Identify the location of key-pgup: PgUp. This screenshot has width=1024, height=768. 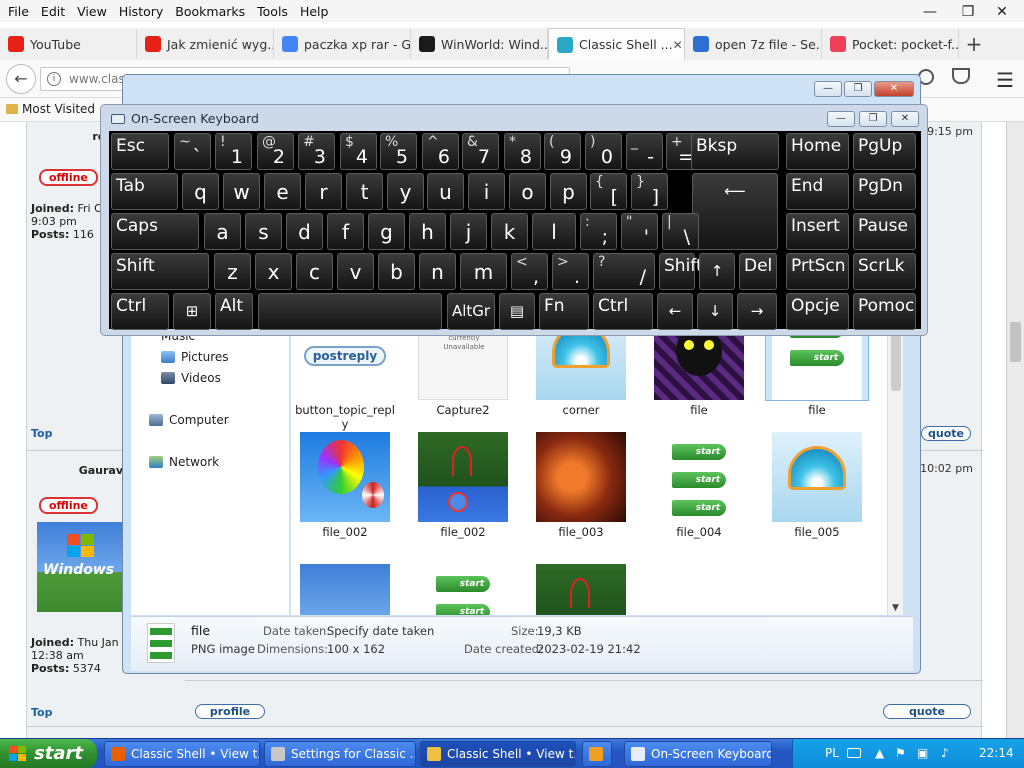
(884, 151).